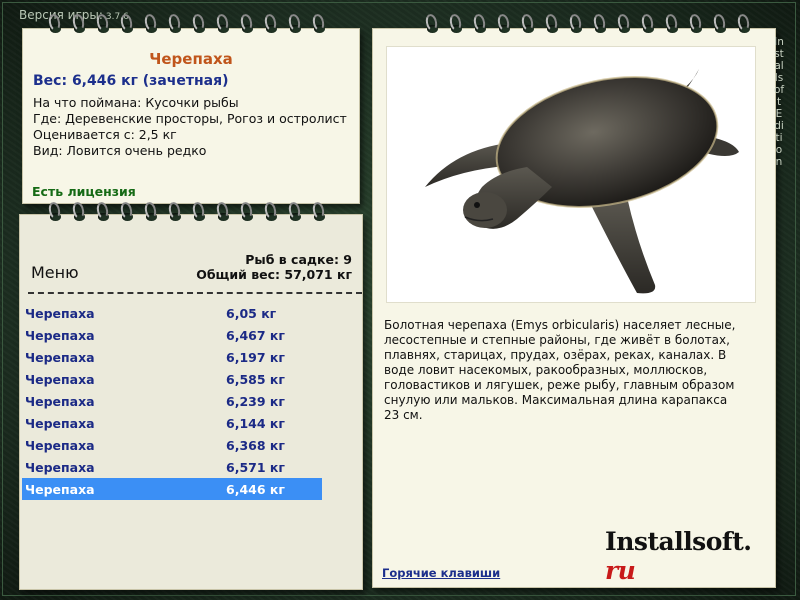  Describe the element at coordinates (255, 379) in the screenshot. I see `catch-weight: 6,585 кг` at that location.